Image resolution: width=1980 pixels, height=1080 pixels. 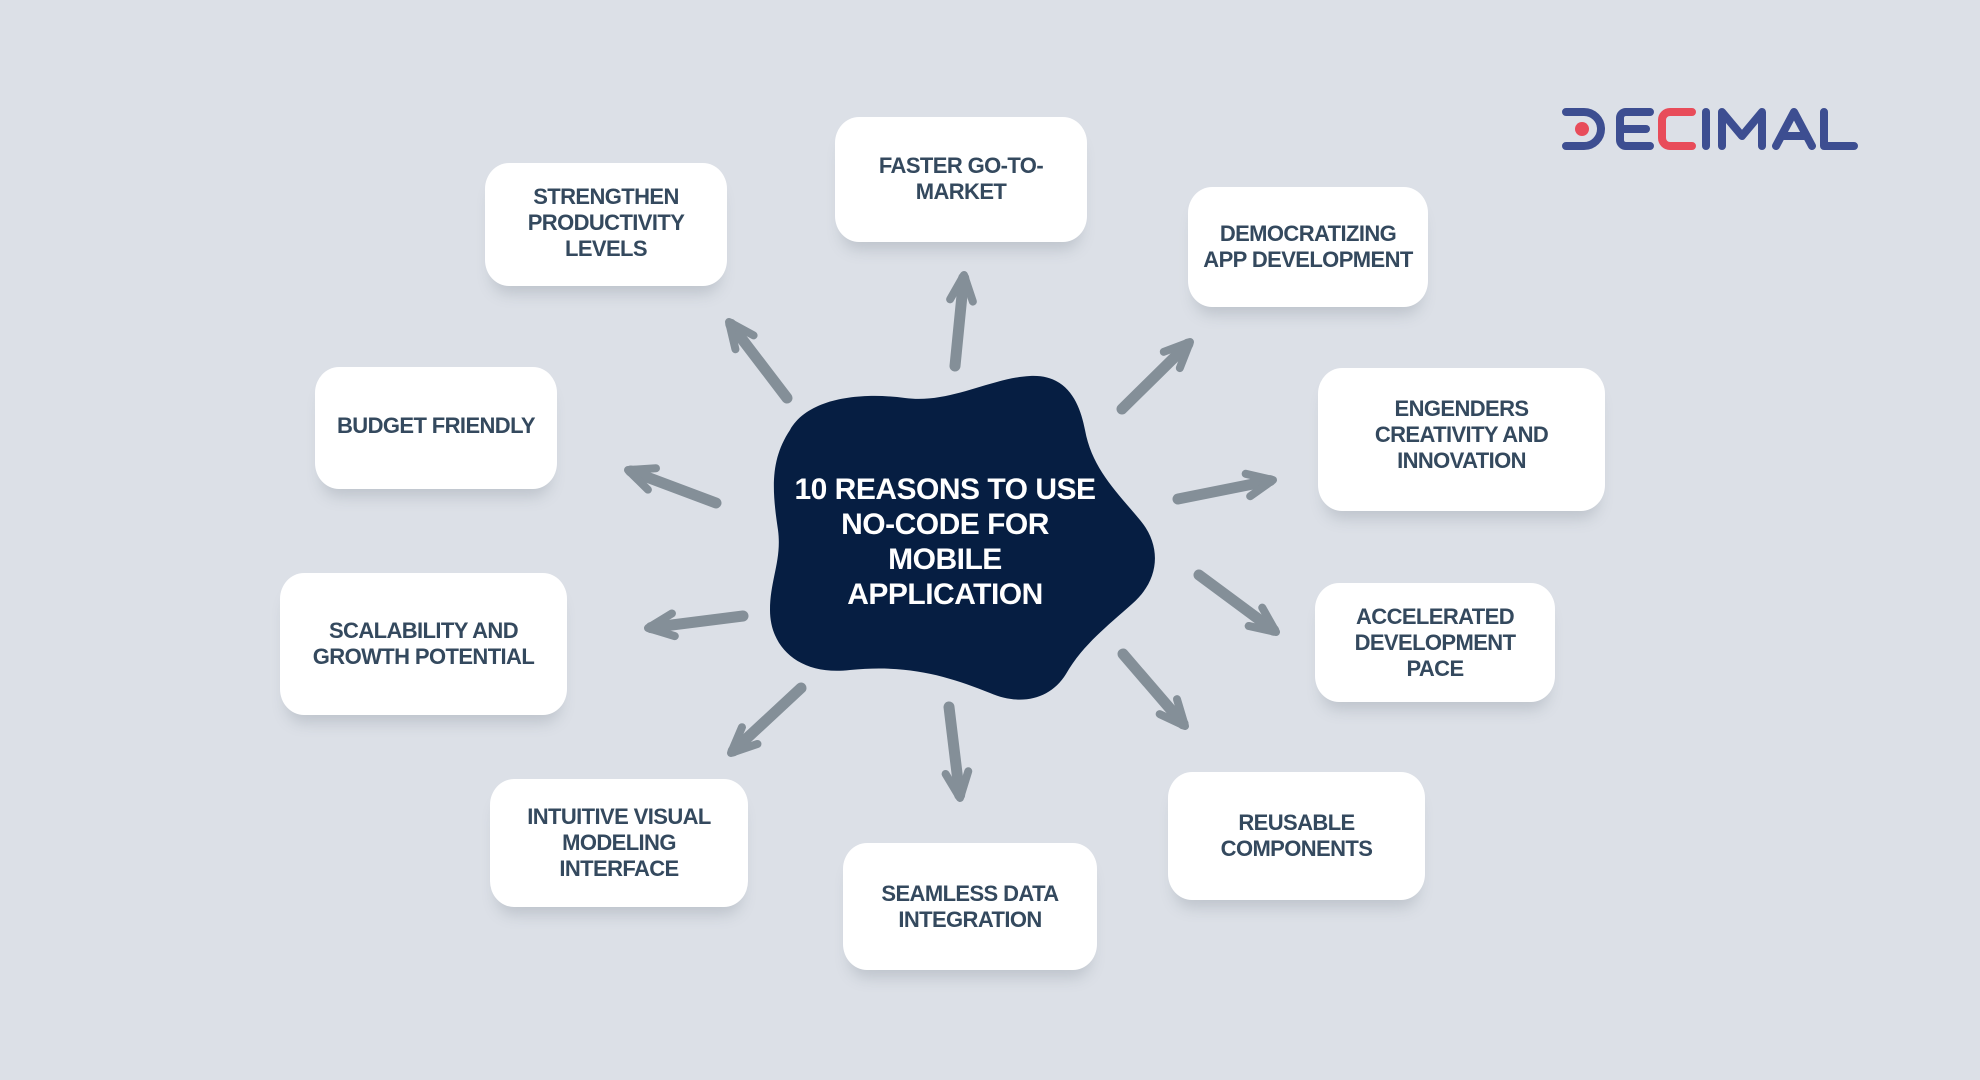 I want to click on reason-label: FASTER GO-TO- MARKET, so click(x=961, y=178).